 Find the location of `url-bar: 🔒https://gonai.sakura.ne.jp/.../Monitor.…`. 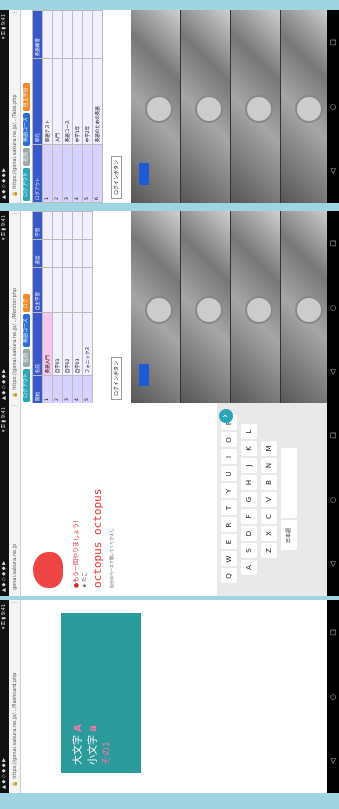

url-bar: 🔒https://gonai.sakura.ne.jp/.../Monitor.… is located at coordinates (15, 307).